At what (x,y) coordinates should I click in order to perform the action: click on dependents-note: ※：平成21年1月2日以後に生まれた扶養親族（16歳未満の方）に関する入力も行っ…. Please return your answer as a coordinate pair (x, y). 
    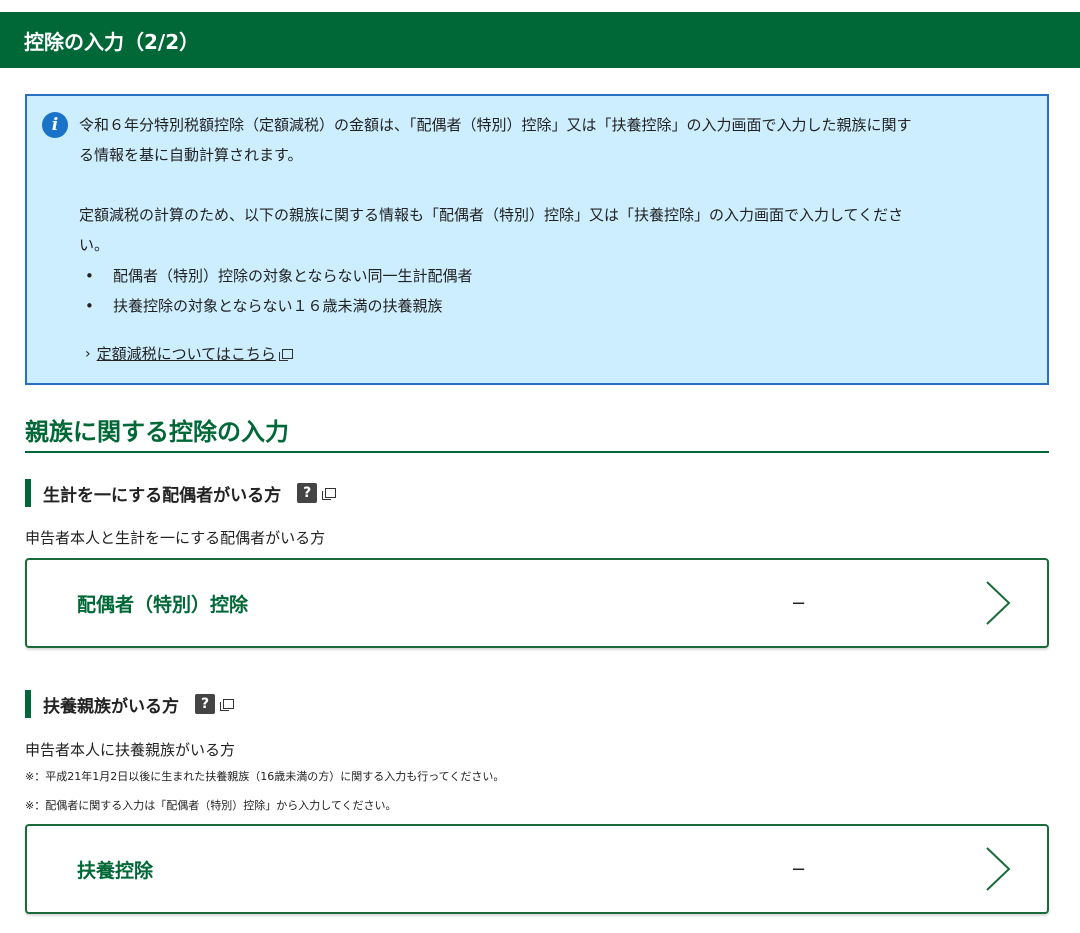
    Looking at the image, I should click on (265, 776).